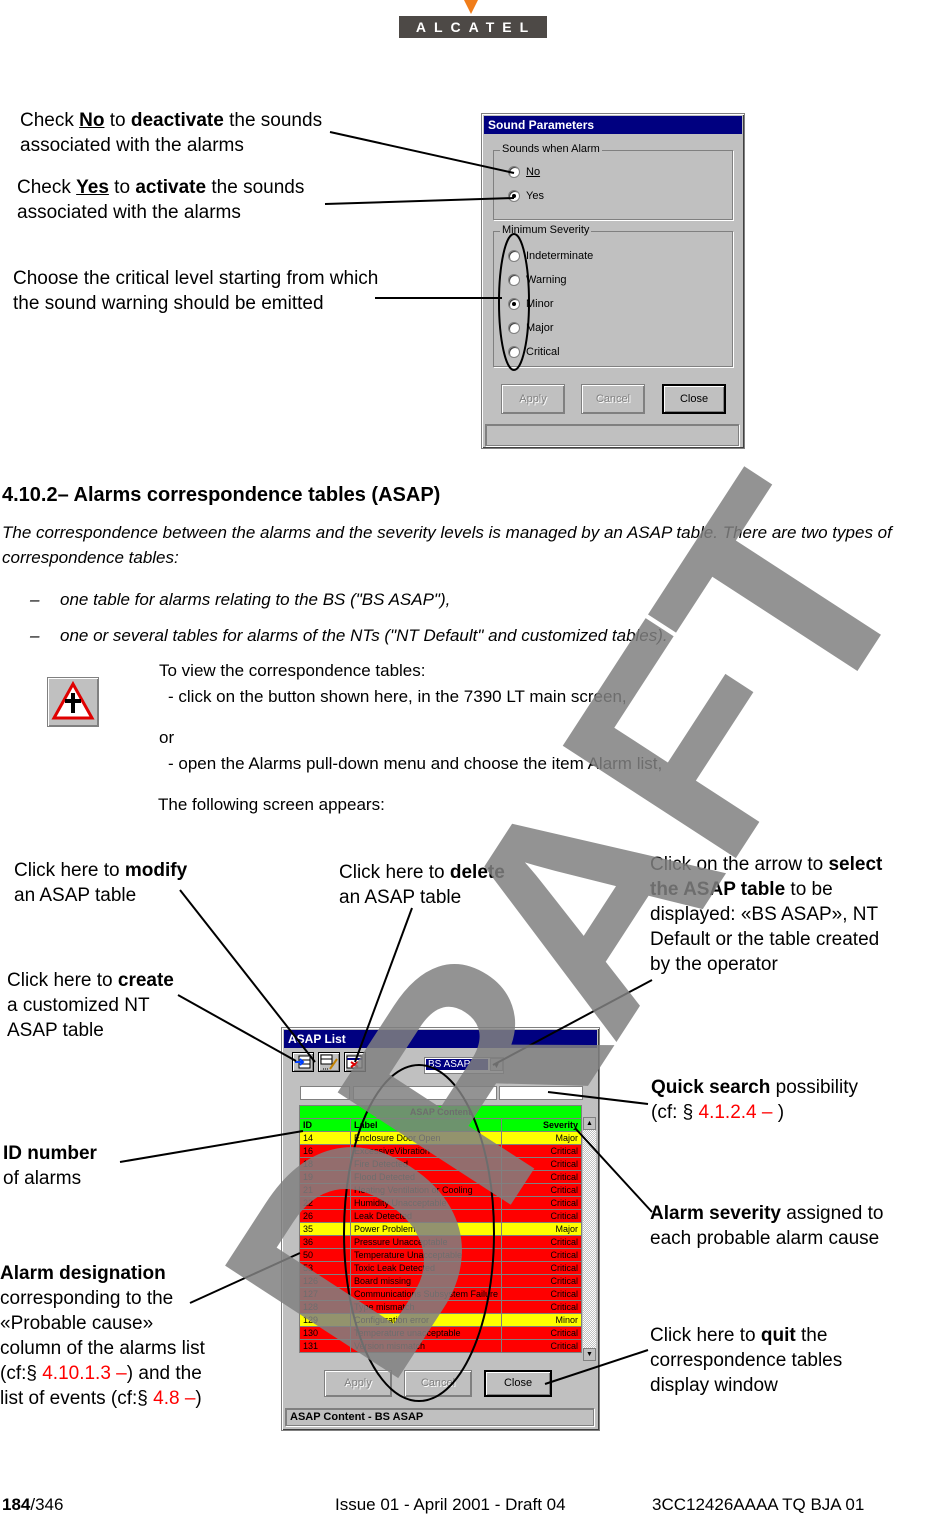  What do you see at coordinates (292, 670) in the screenshot?
I see `instructions-line1: To view the correspondence tables:` at bounding box center [292, 670].